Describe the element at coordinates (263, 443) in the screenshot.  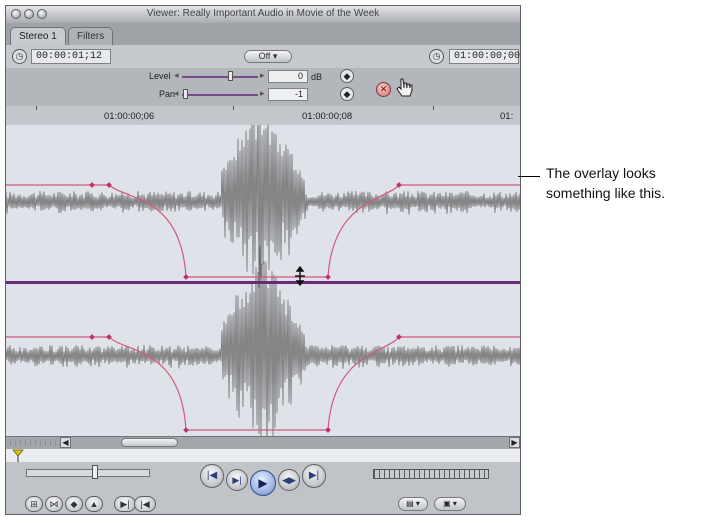
I see `horizontal-scrollbar: ◀ ▶` at that location.